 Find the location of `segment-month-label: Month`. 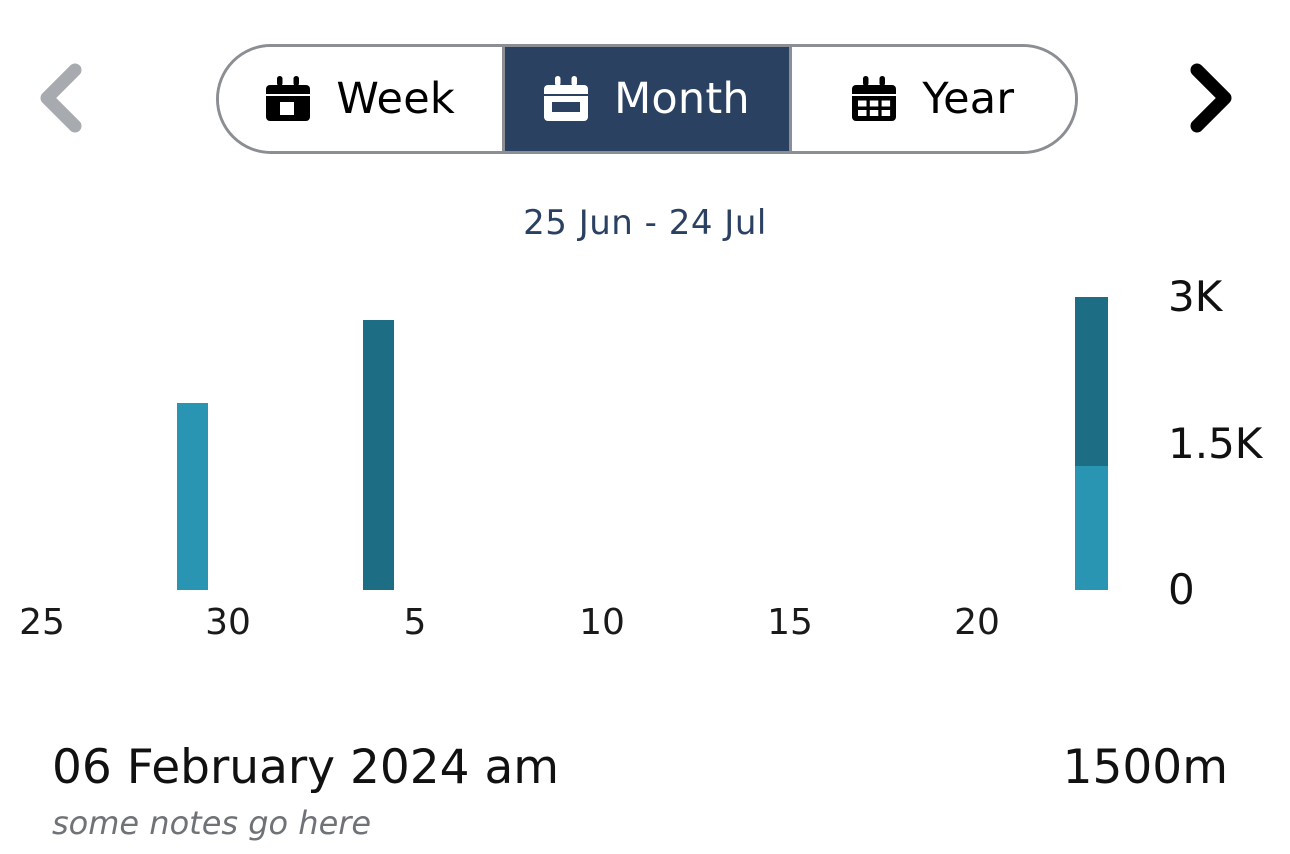

segment-month-label: Month is located at coordinates (682, 98).